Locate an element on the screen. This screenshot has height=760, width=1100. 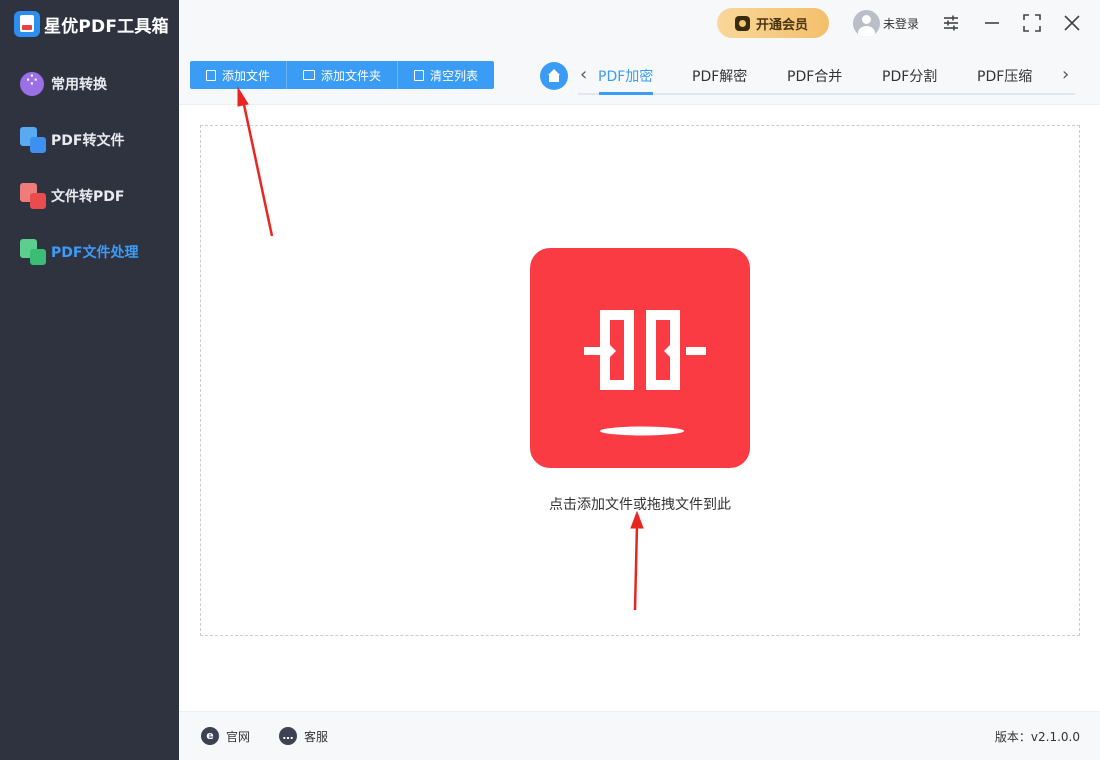
pdf-logo-icon is located at coordinates (27, 24).